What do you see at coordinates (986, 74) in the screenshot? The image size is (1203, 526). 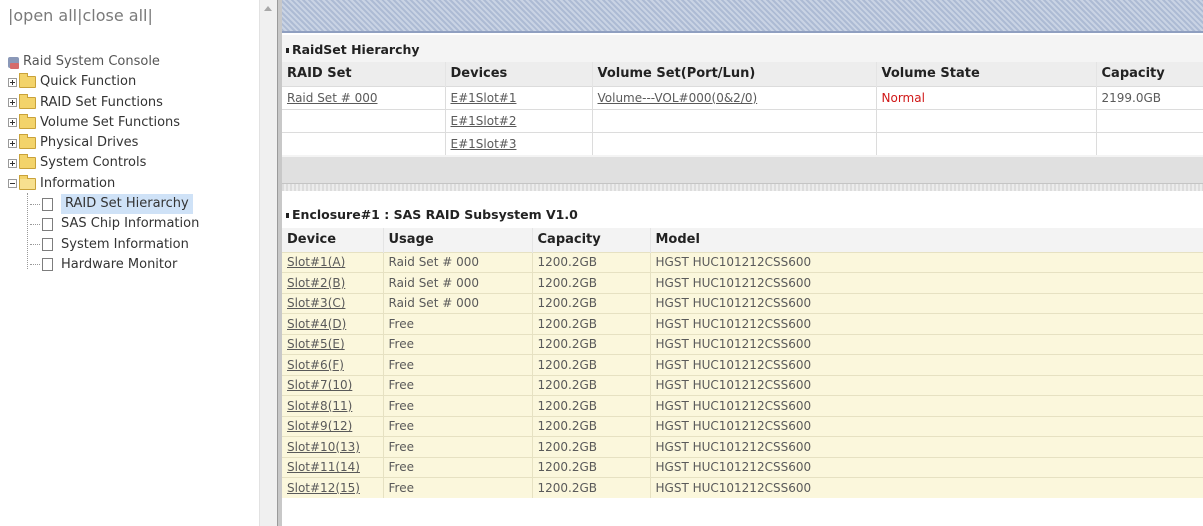 I see `column-header: Volume State` at bounding box center [986, 74].